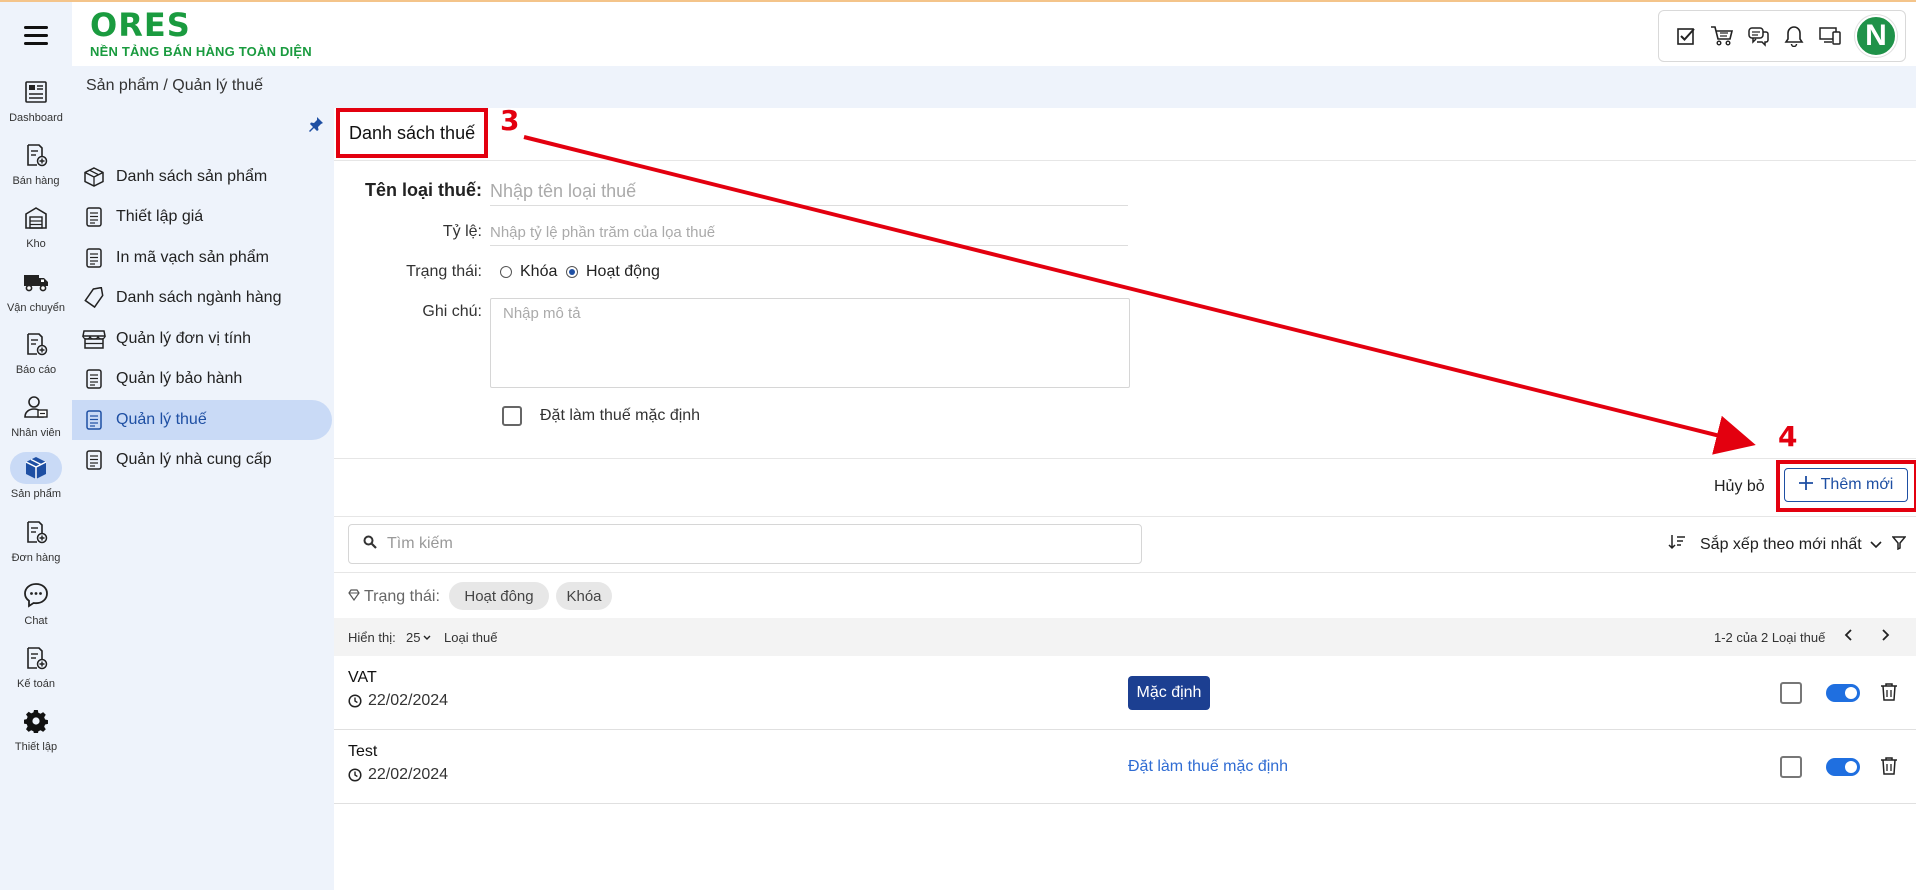  What do you see at coordinates (413, 637) in the screenshot?
I see `page-size-value: 25` at bounding box center [413, 637].